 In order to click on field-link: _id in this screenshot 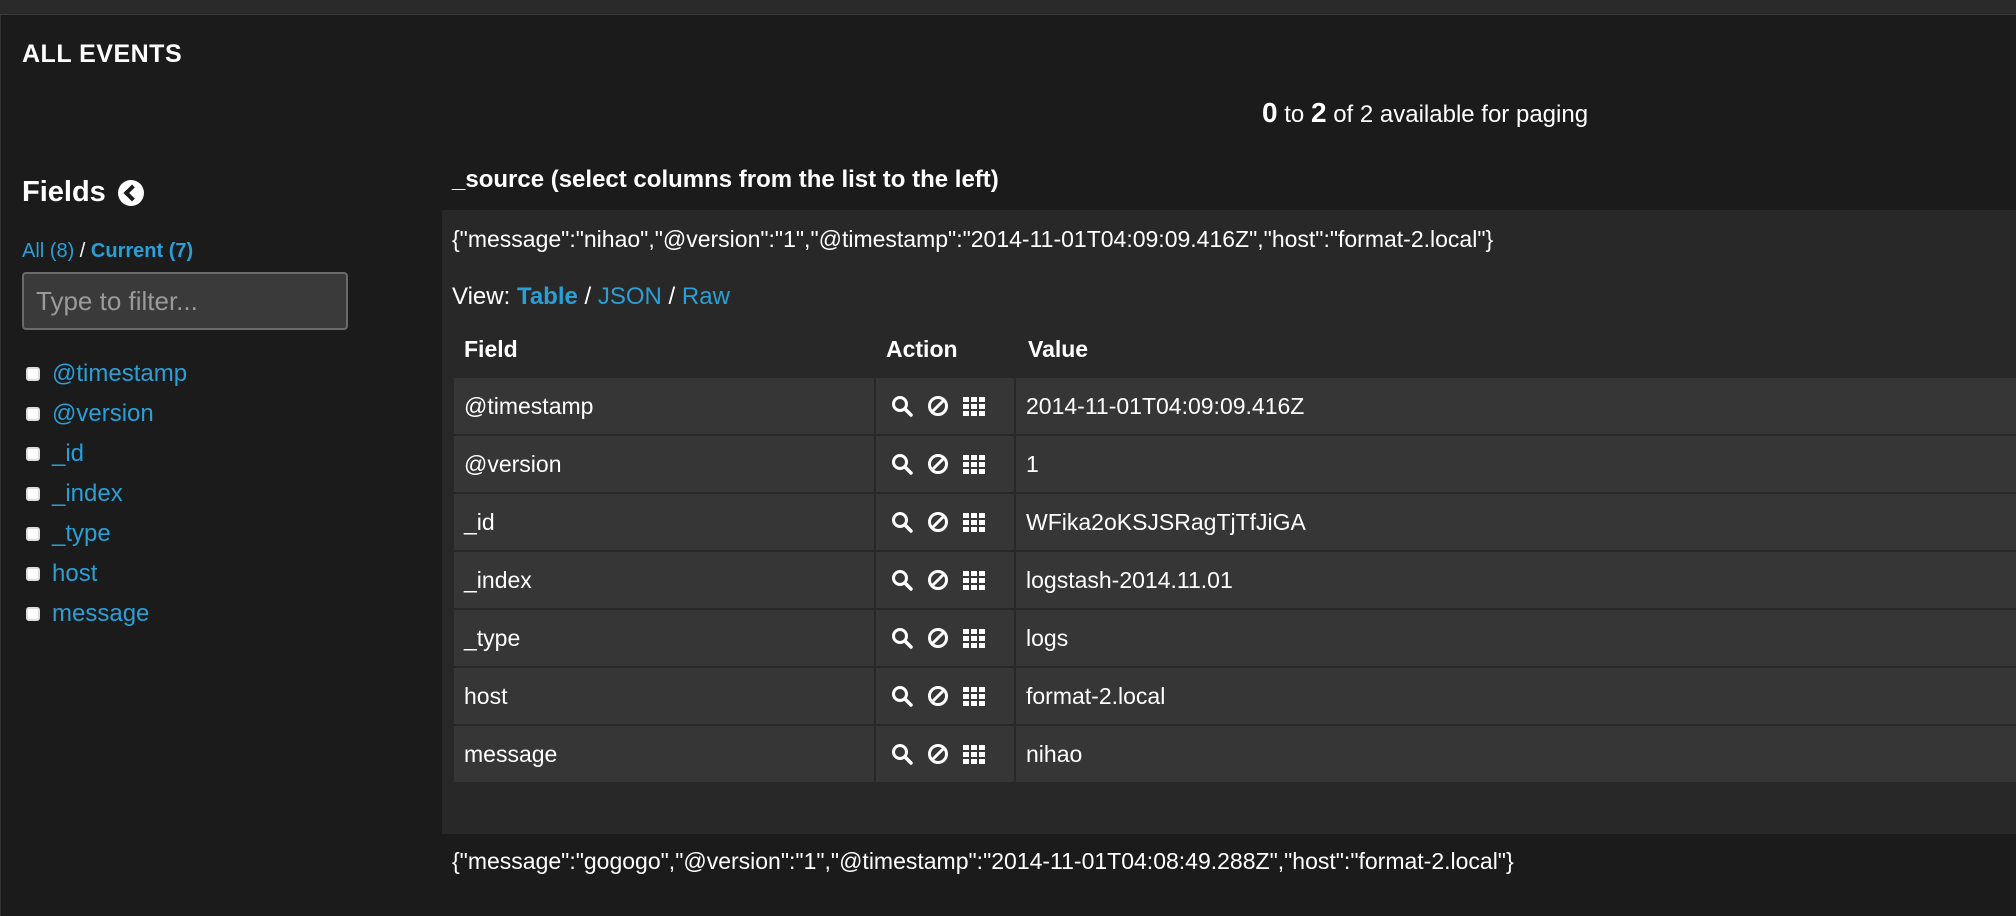, I will do `click(68, 454)`.